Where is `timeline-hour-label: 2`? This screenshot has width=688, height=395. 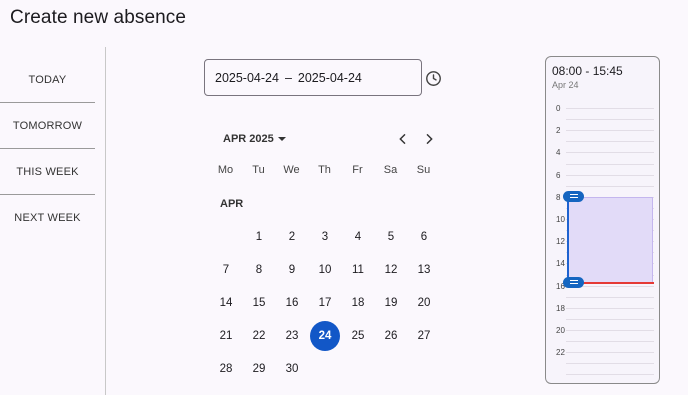
timeline-hour-label: 2 is located at coordinates (558, 131).